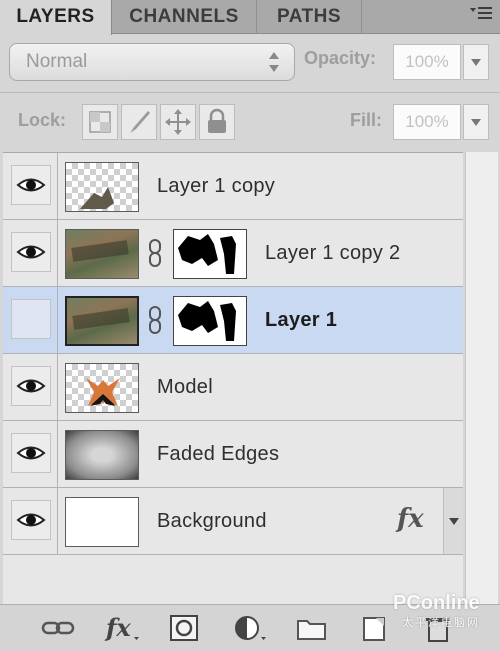 This screenshot has height=651, width=500. Describe the element at coordinates (117, 627) in the screenshot. I see `svg-text: fx` at that location.